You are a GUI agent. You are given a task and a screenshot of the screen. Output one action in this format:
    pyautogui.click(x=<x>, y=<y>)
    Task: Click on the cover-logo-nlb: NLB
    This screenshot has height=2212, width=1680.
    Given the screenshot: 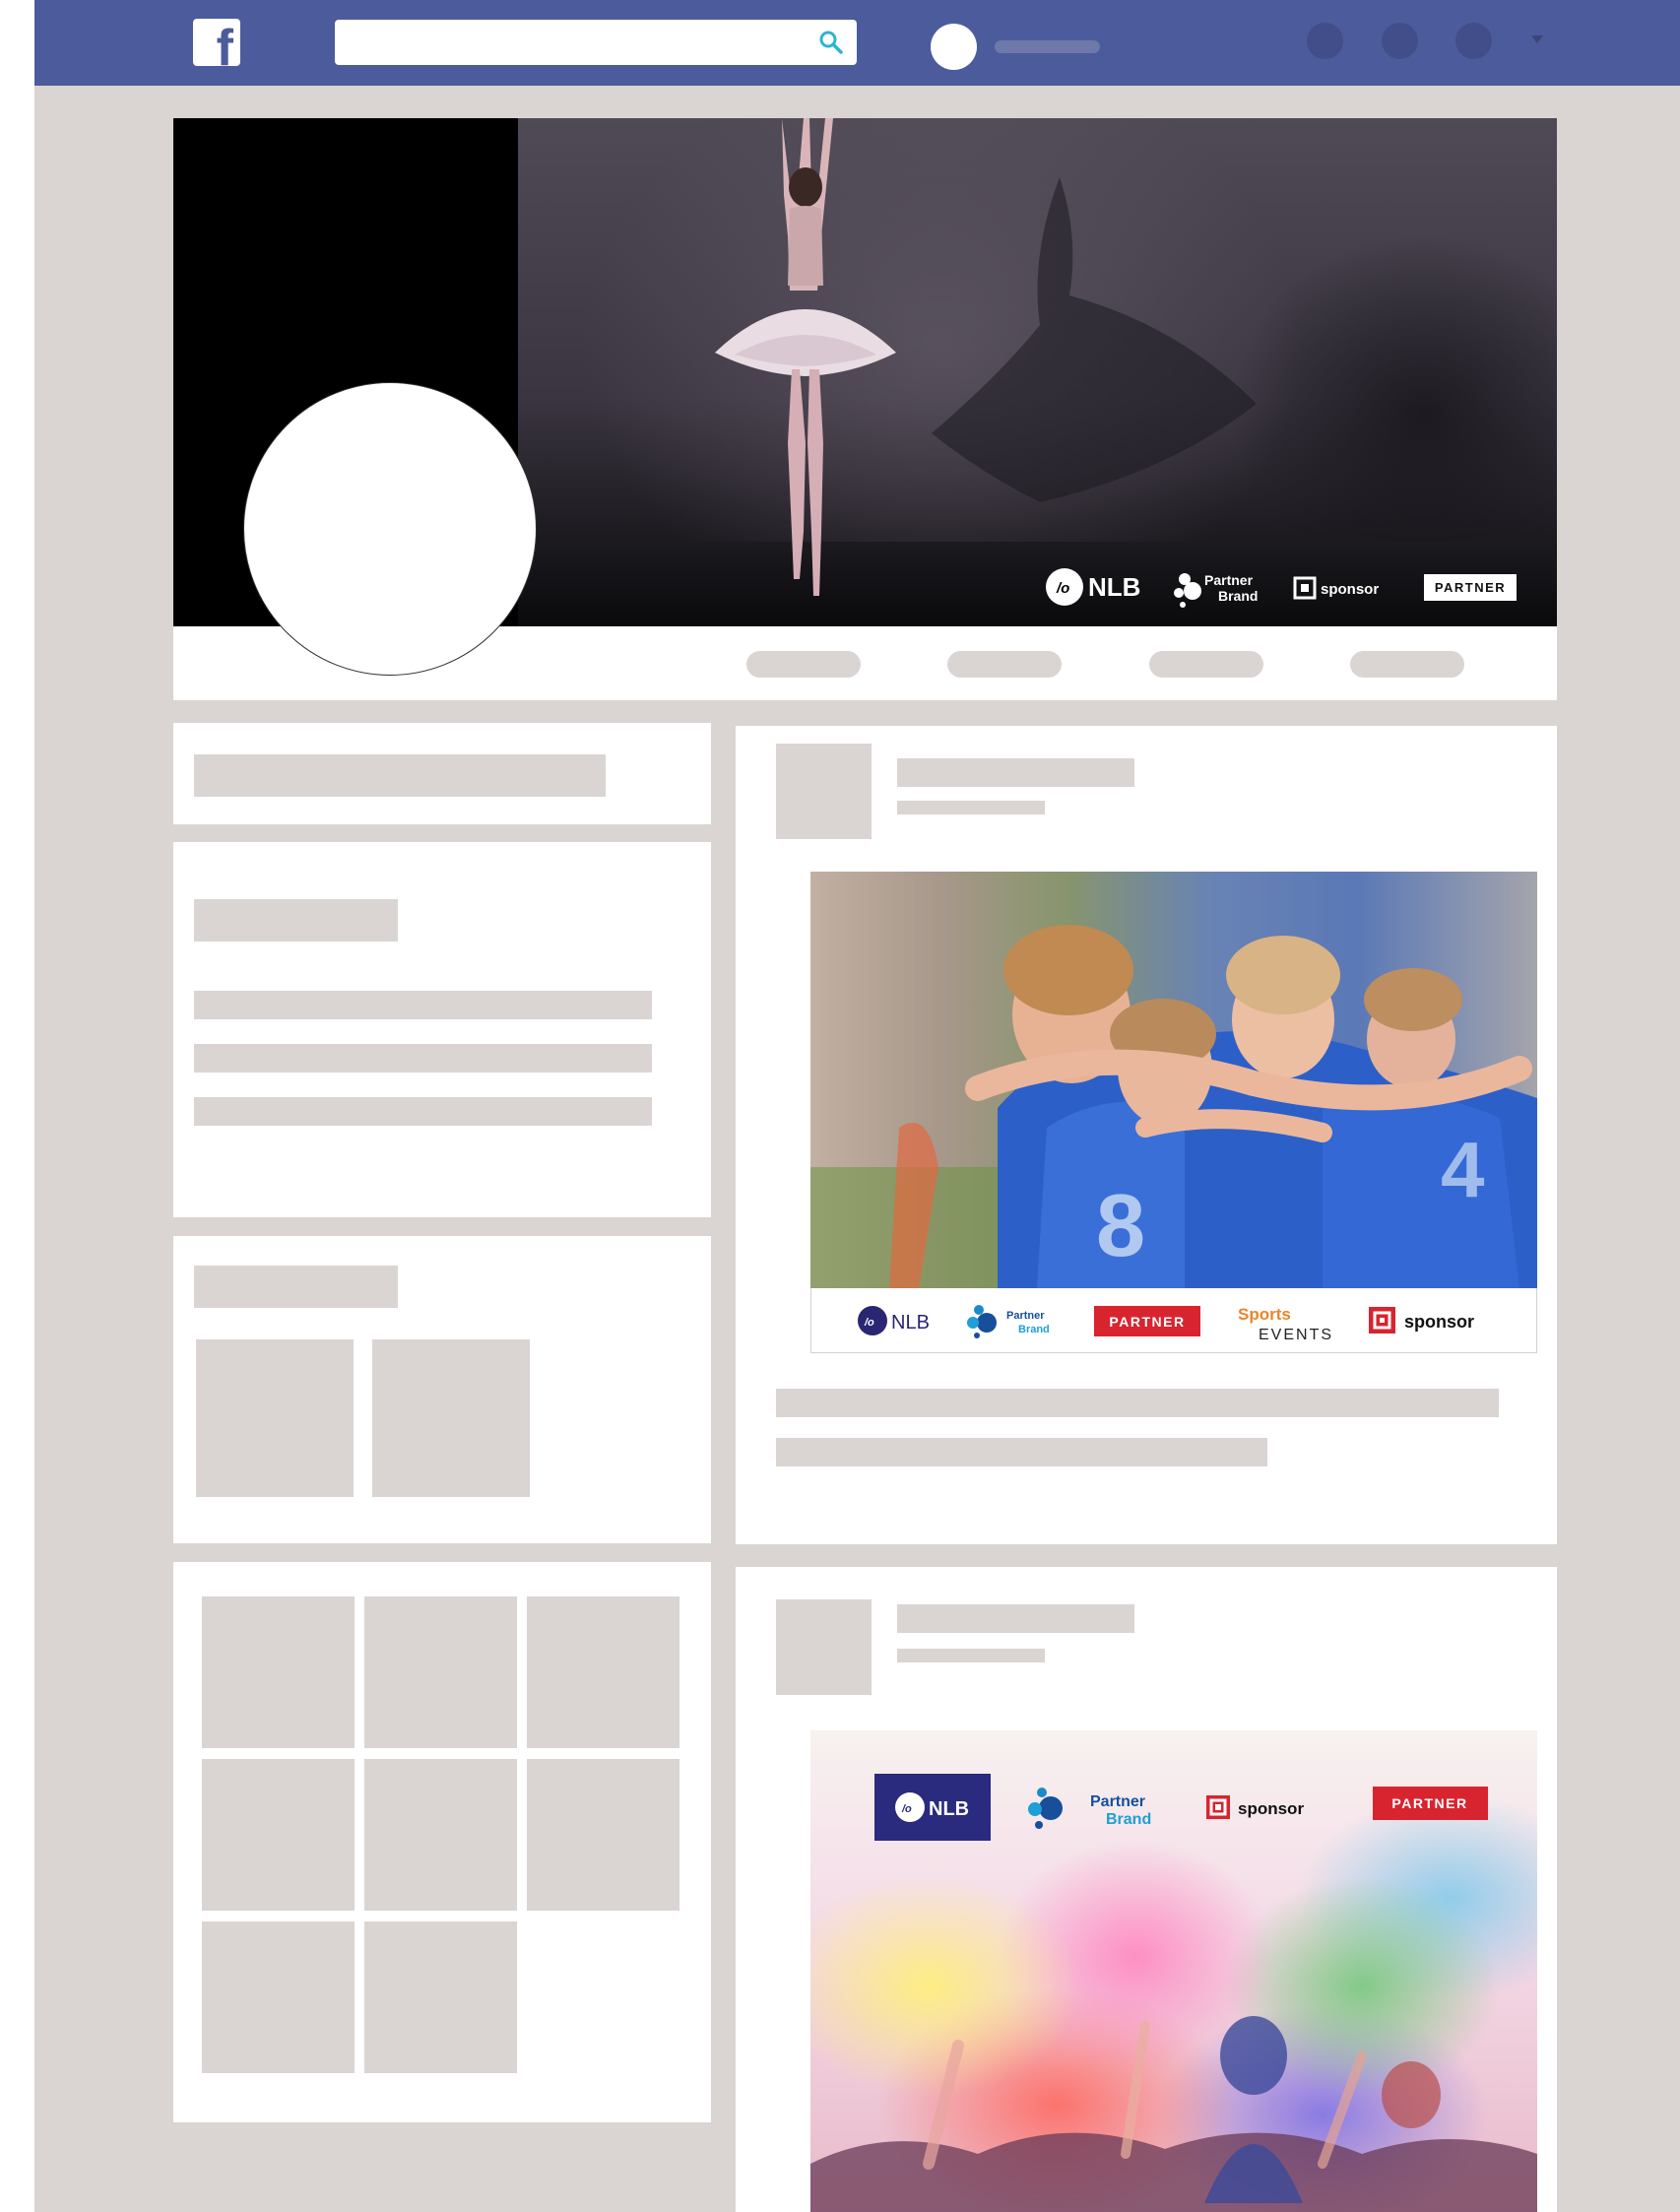 What is the action you would take?
    pyautogui.click(x=1114, y=587)
    